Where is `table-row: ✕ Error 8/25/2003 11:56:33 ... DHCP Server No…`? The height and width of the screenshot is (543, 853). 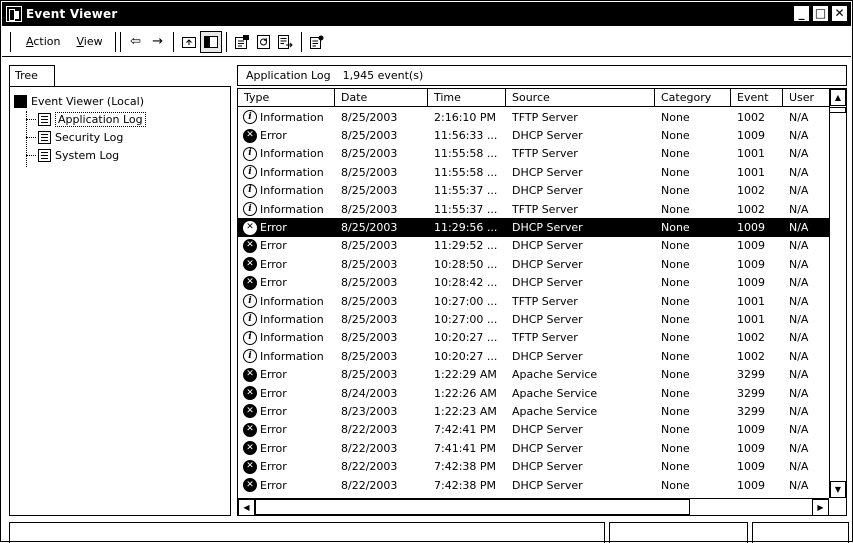
table-row: ✕ Error 8/25/2003 11:56:33 ... DHCP Server No… is located at coordinates (533, 135).